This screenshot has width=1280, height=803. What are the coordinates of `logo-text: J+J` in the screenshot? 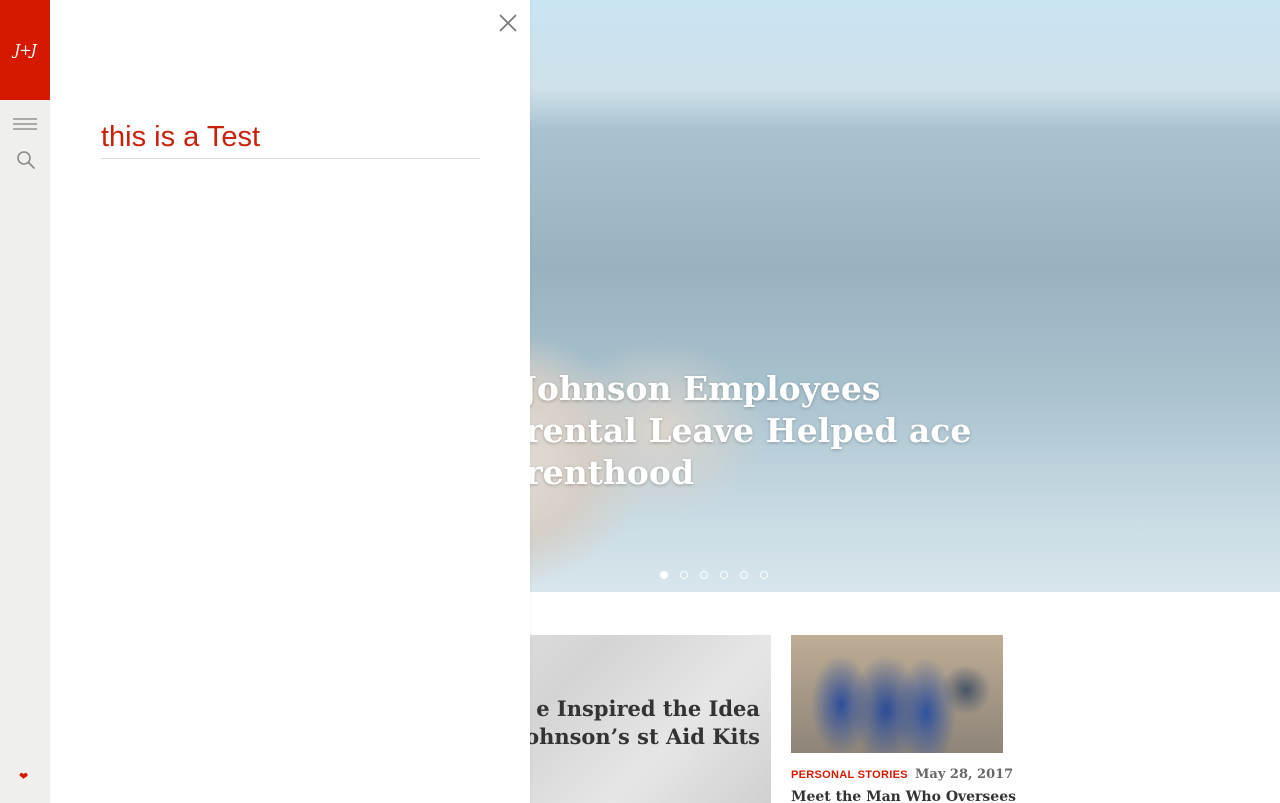 It's located at (25, 50).